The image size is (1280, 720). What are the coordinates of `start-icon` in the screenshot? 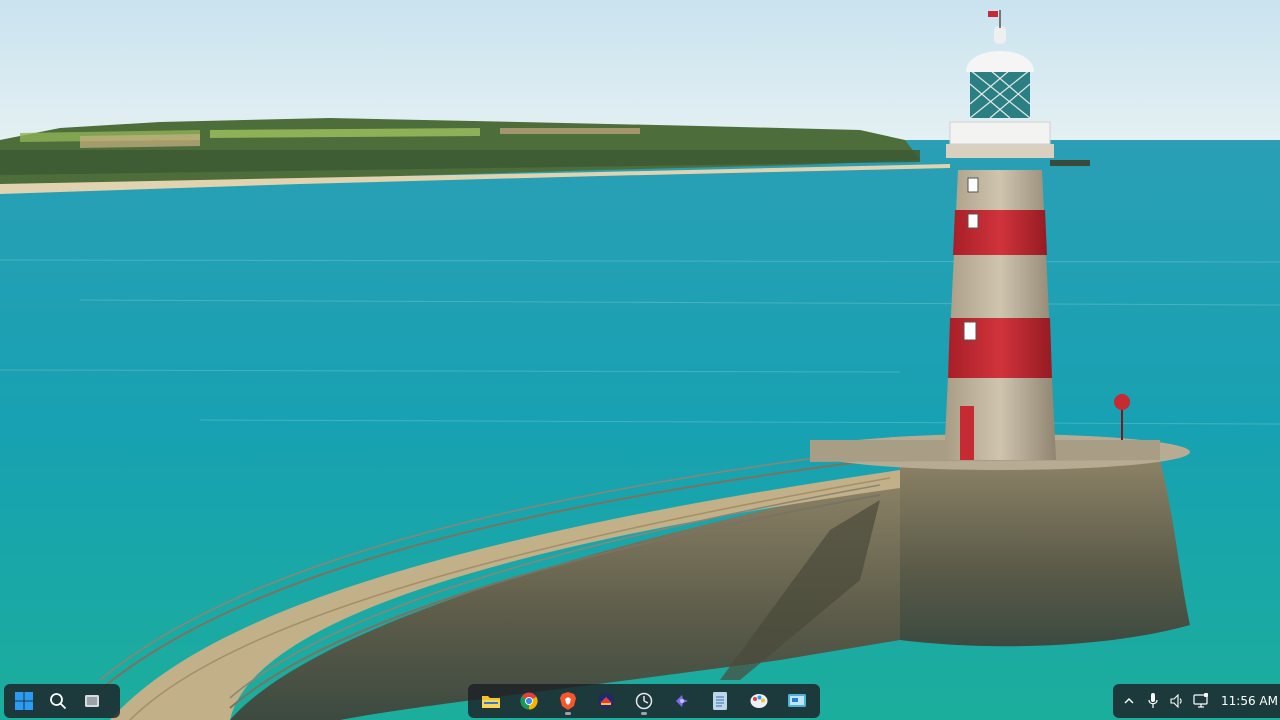 It's located at (24, 701).